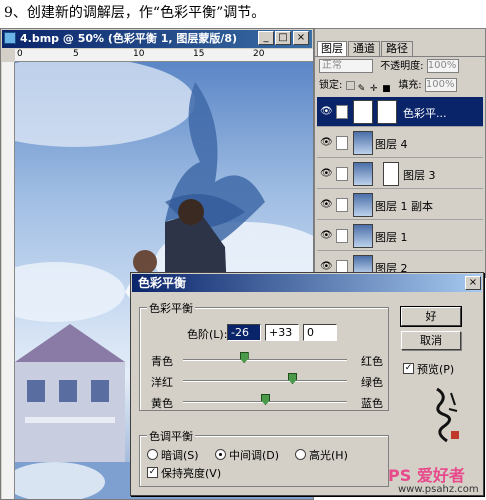 Image resolution: width=486 pixels, height=500 pixels. I want to click on ruler-label: 20, so click(259, 54).